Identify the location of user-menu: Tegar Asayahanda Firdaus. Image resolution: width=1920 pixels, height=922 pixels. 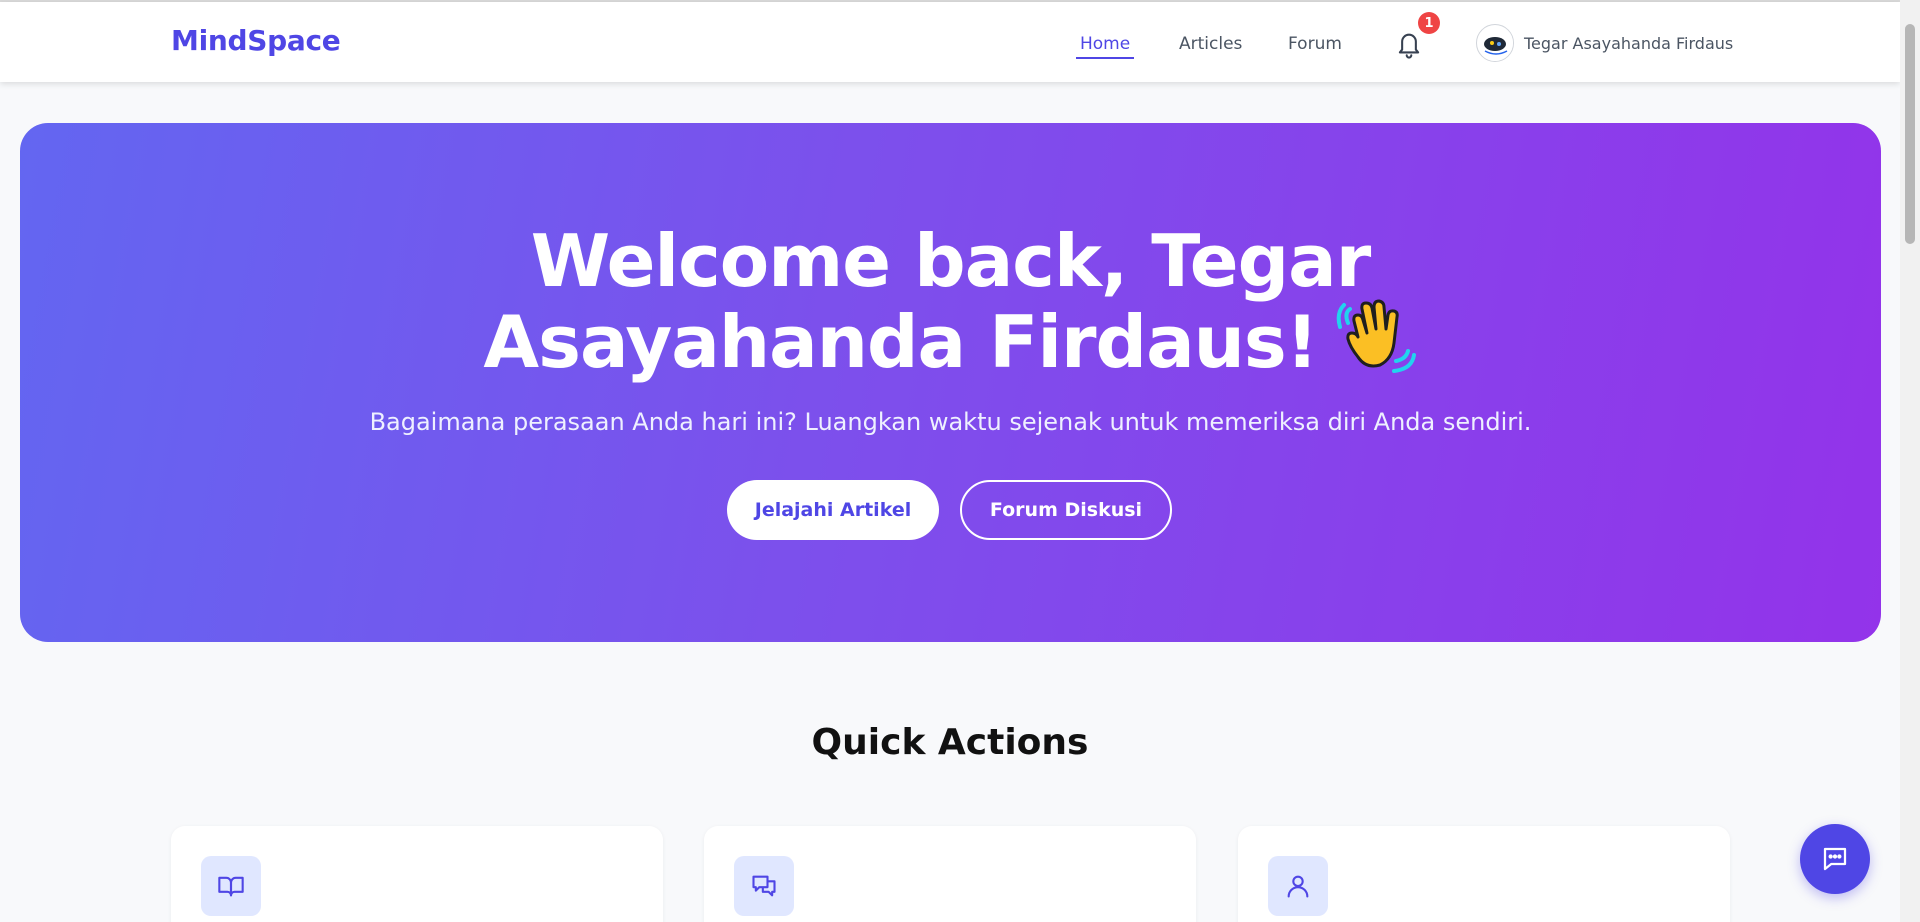
(1604, 43).